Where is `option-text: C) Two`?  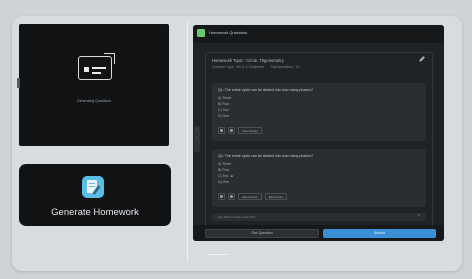
option-text: C) Two is located at coordinates (223, 176).